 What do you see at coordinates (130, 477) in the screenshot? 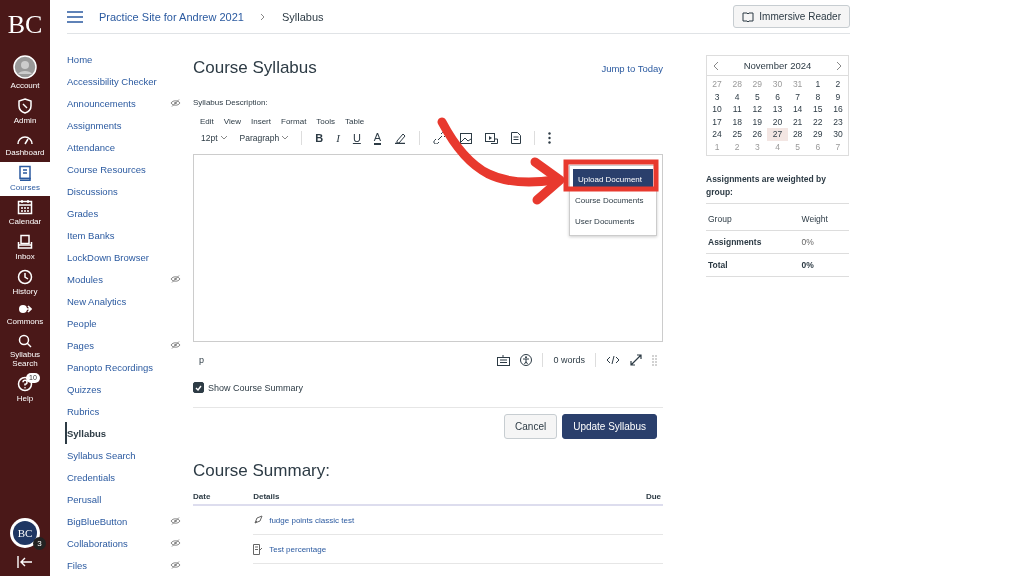
I see `course-nav-item: Credentials` at bounding box center [130, 477].